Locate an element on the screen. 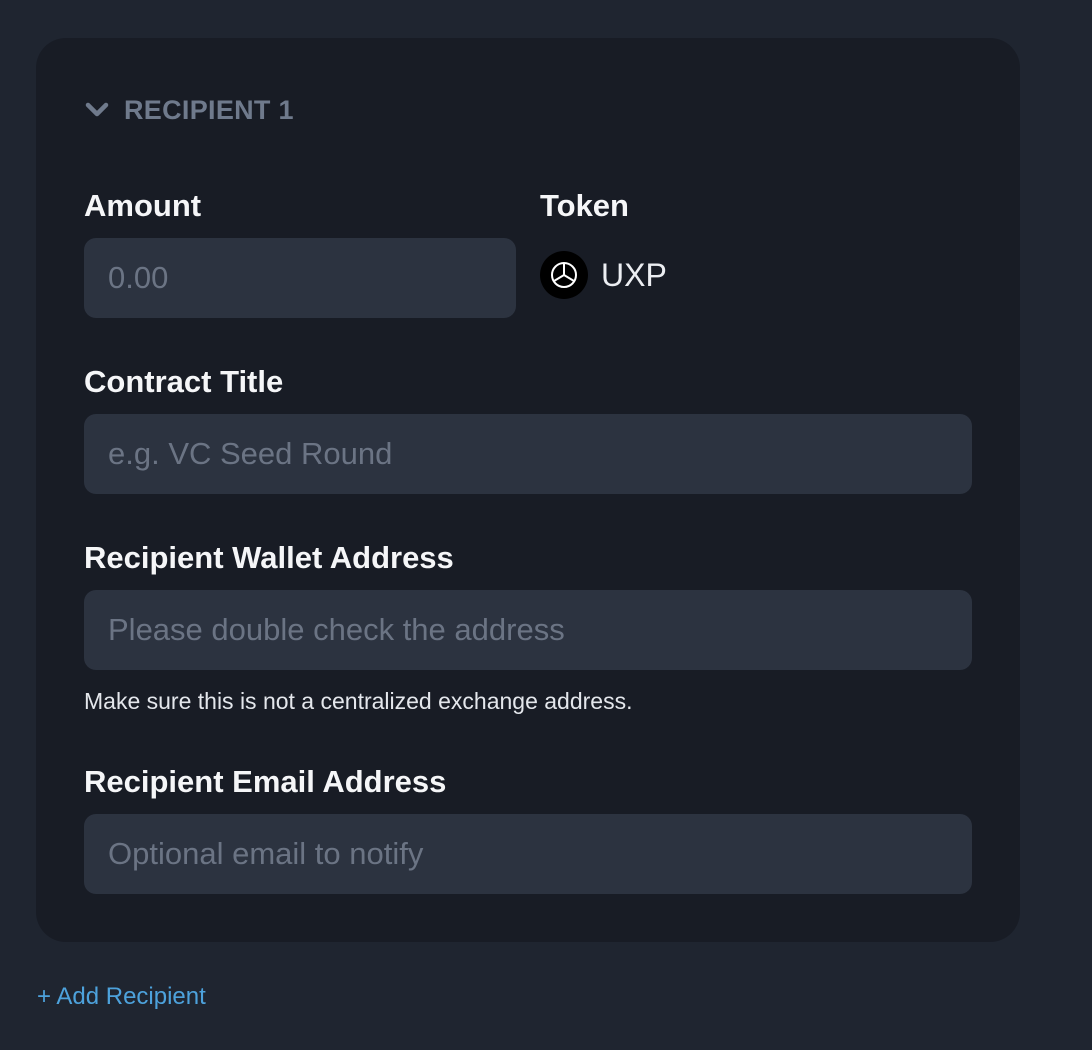 The width and height of the screenshot is (1092, 1050). token-label: Token is located at coordinates (584, 205).